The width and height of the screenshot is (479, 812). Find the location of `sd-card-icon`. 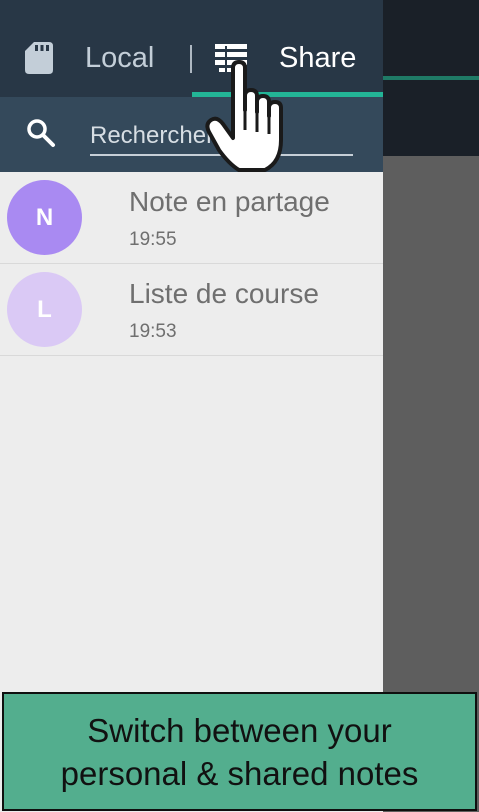

sd-card-icon is located at coordinates (39, 58).